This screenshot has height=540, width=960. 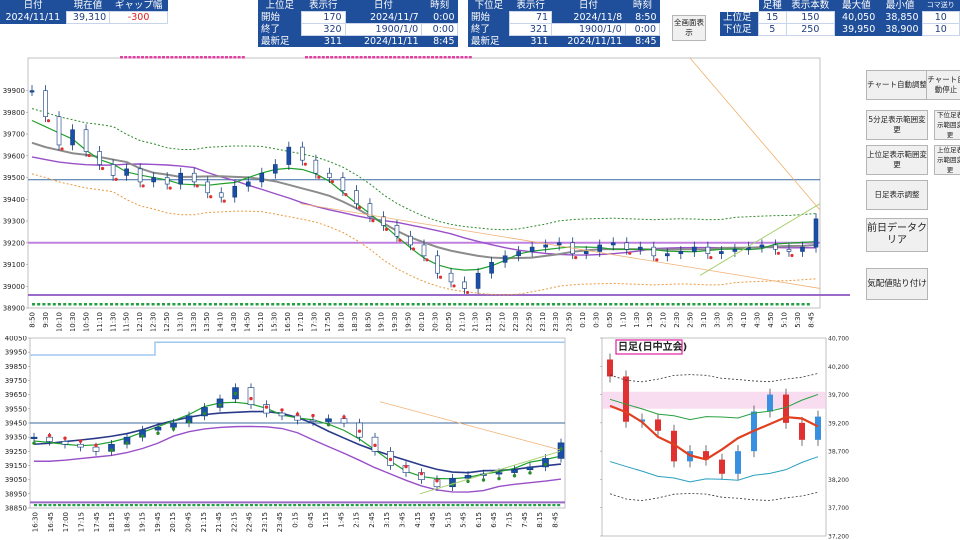 What do you see at coordinates (900, 17) in the screenshot?
I see `upper-min-value: 38,850` at bounding box center [900, 17].